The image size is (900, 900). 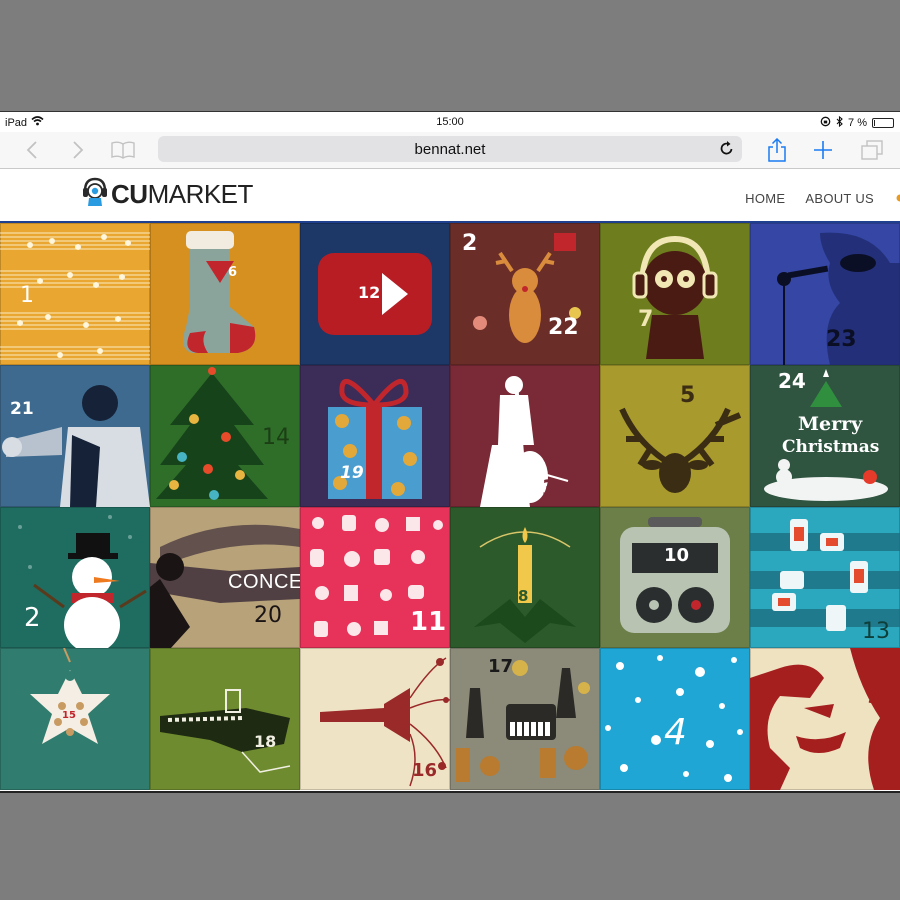 I want to click on tile-gift-box: 19, so click(x=375, y=435).